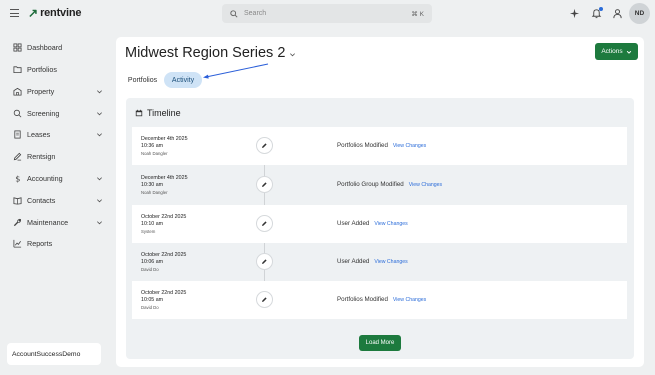 This screenshot has height=375, width=655. Describe the element at coordinates (14, 13) in the screenshot. I see `menu-icon` at that location.